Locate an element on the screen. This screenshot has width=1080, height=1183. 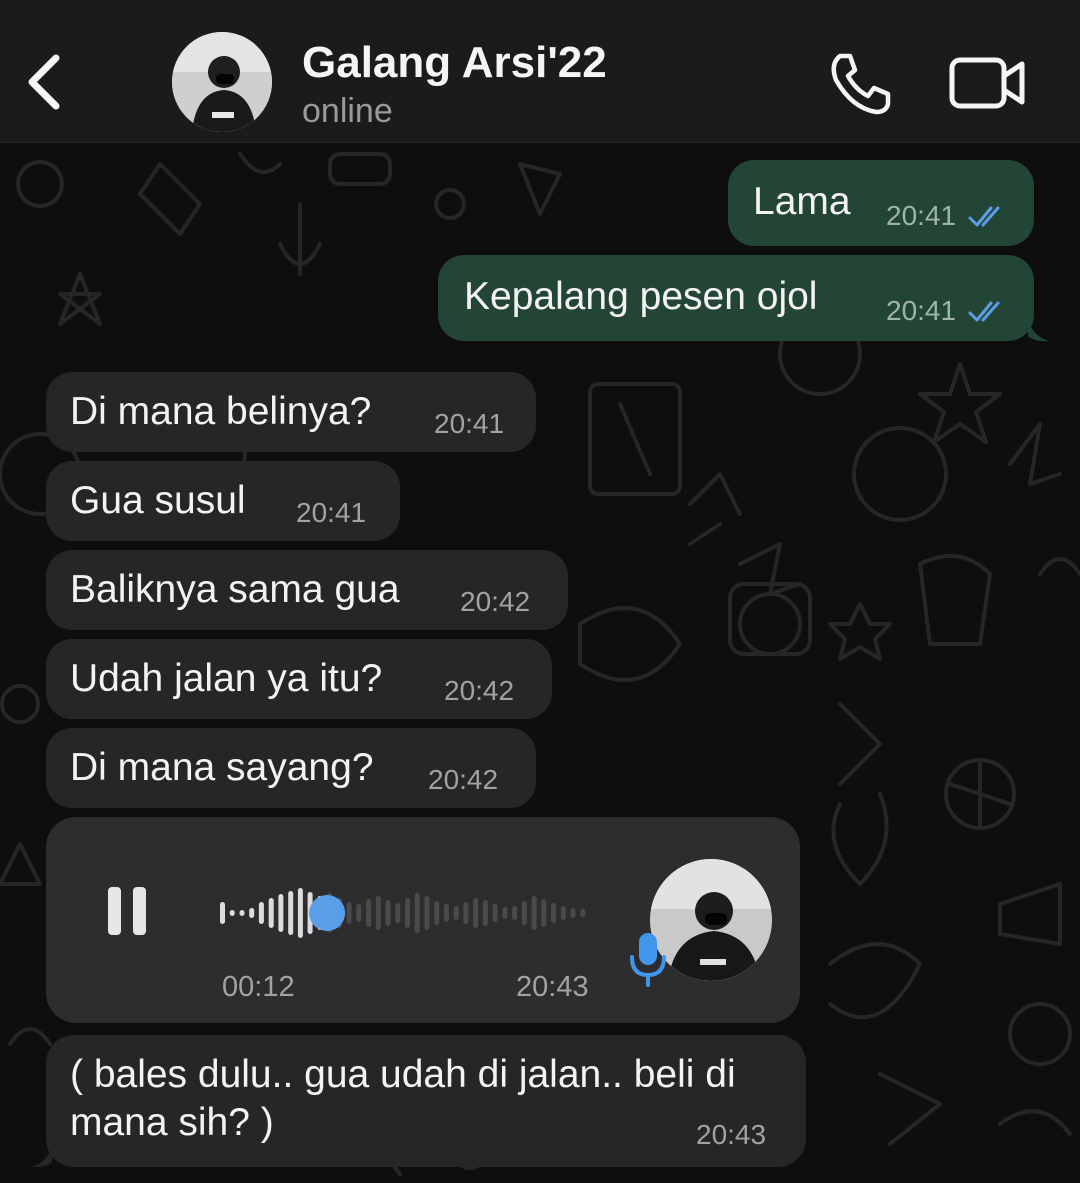
voice-note-duration: 00:12 is located at coordinates (258, 987).